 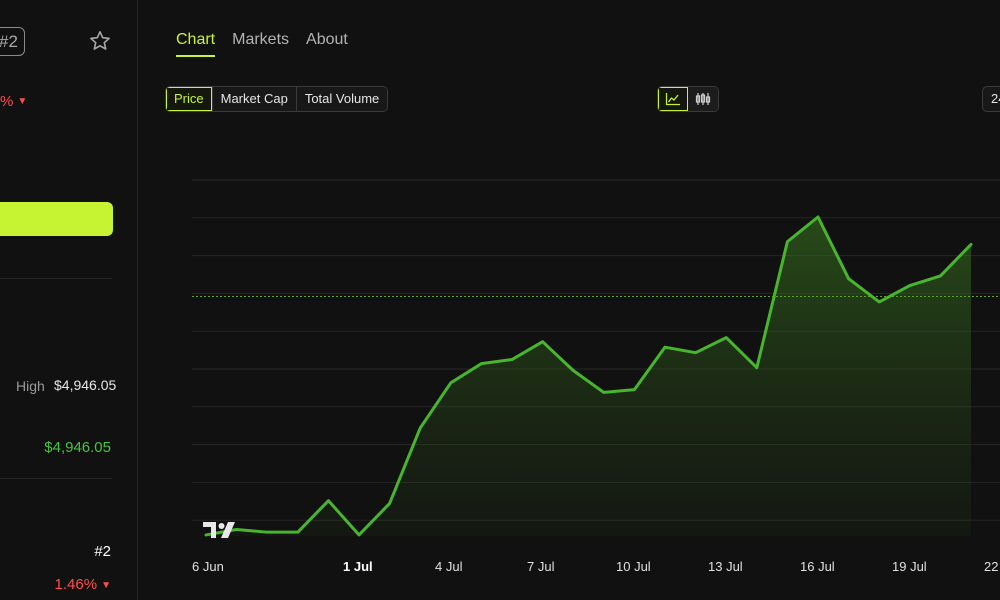 What do you see at coordinates (633, 566) in the screenshot?
I see `x-tick-label: 10 Jul` at bounding box center [633, 566].